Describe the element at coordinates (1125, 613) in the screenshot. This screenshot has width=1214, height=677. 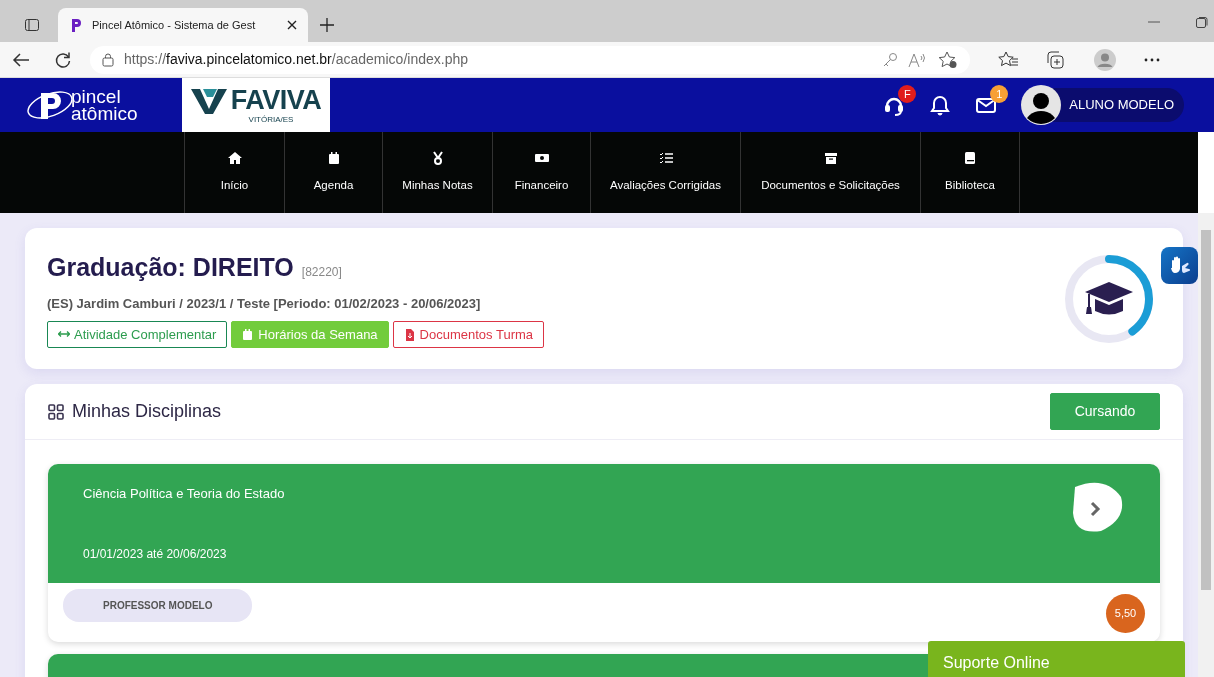
I see `grade-badge: 5,50` at that location.